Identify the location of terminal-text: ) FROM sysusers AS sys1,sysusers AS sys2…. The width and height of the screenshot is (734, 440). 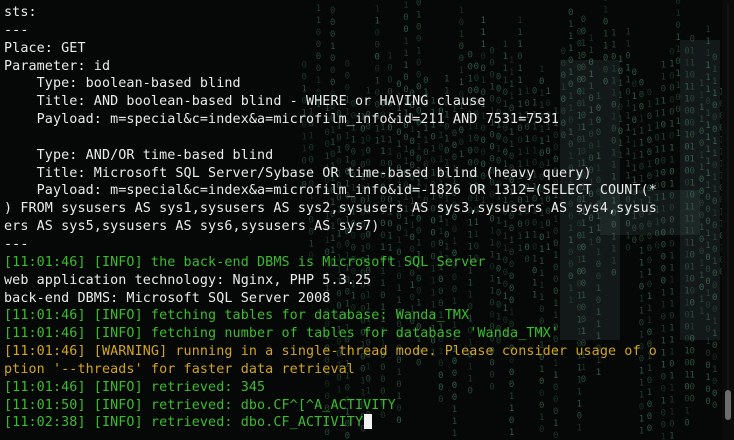
(330, 209).